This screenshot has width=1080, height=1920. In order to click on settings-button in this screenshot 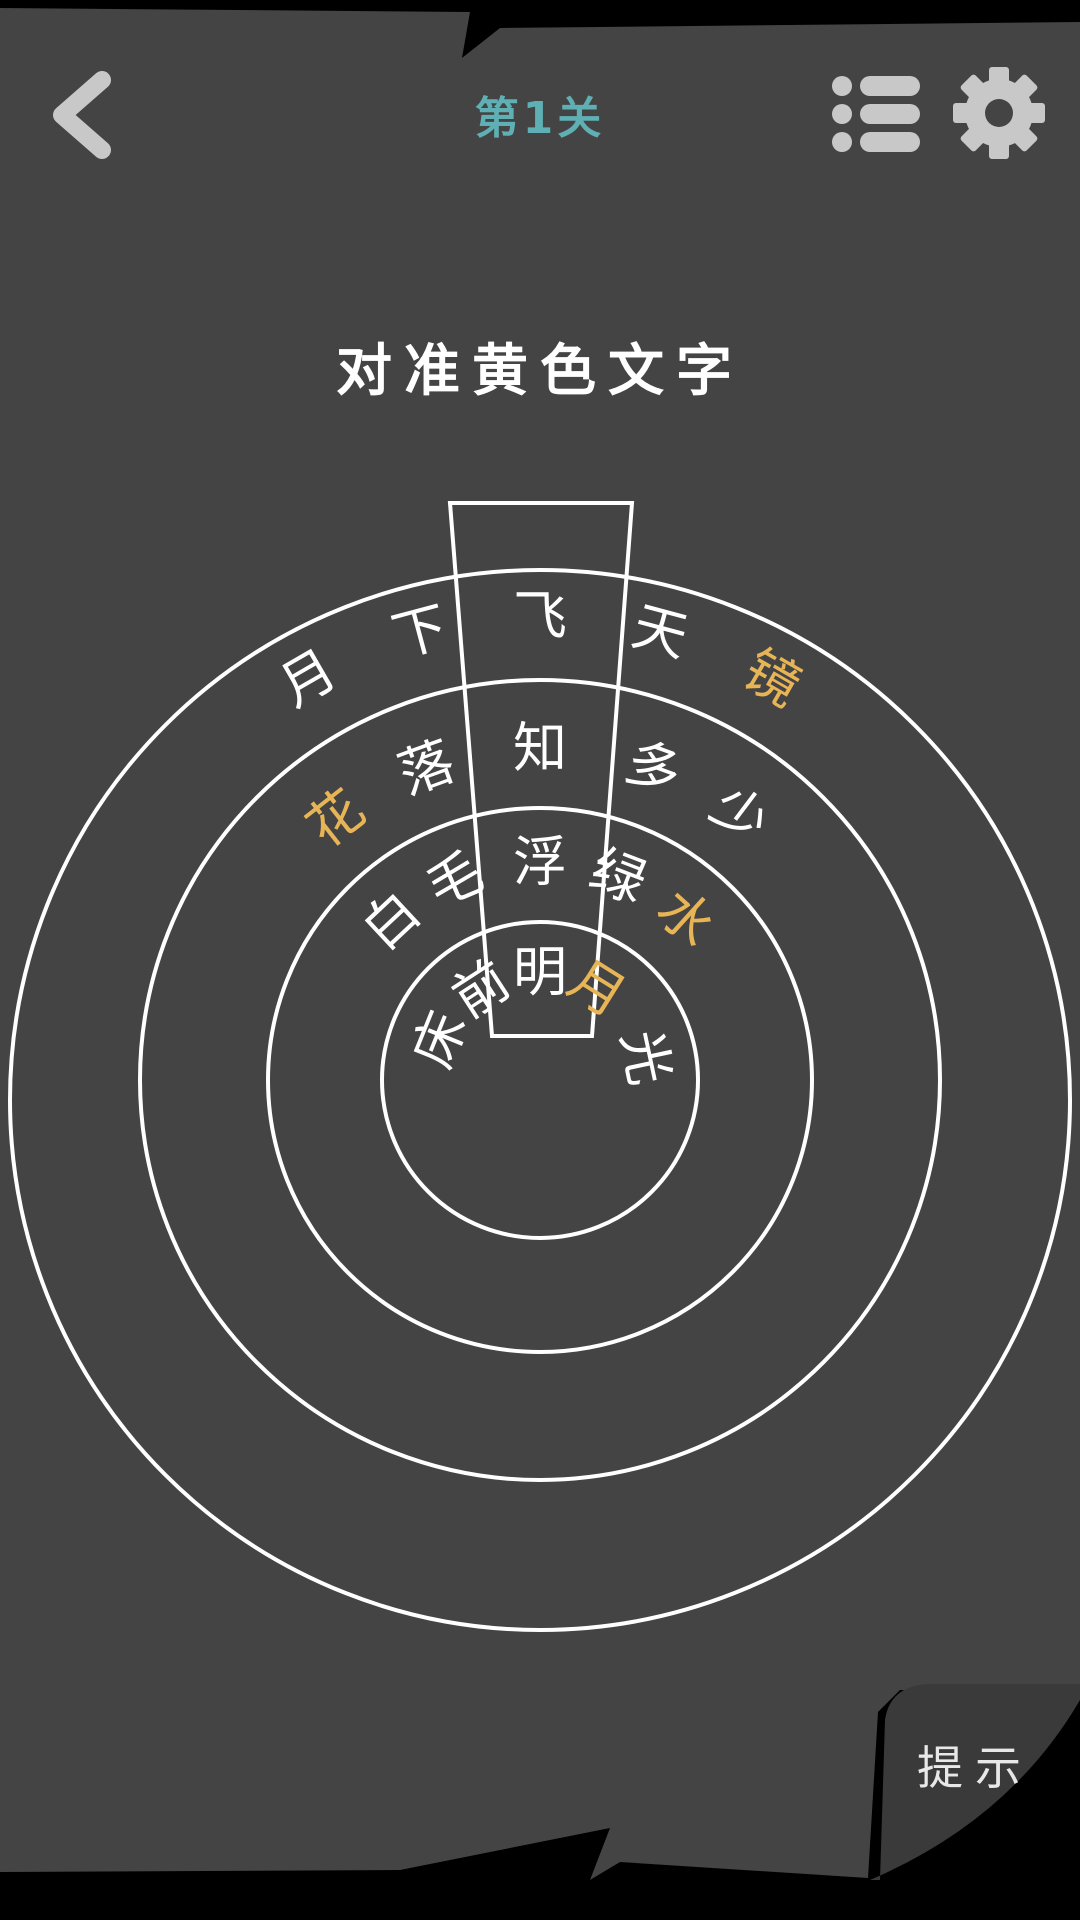, I will do `click(999, 113)`.